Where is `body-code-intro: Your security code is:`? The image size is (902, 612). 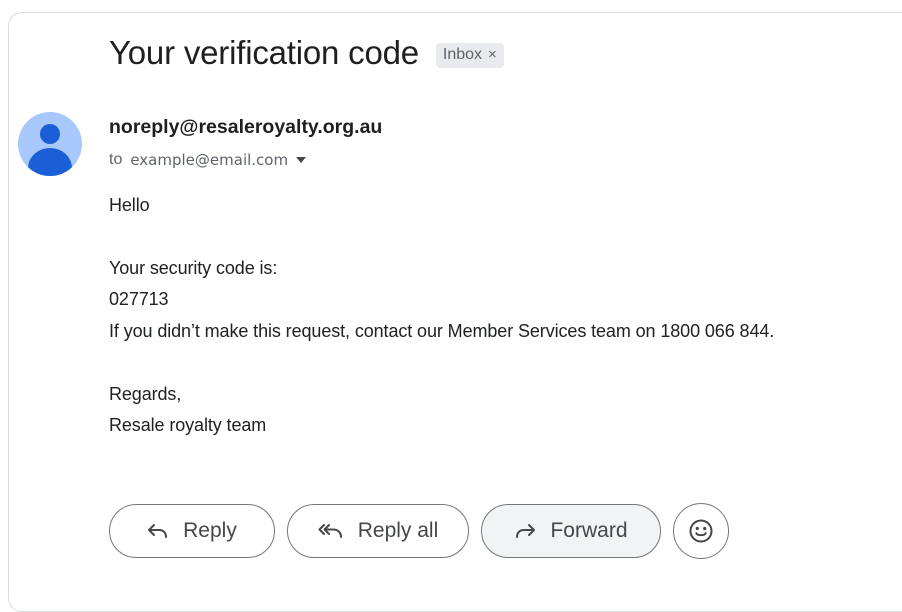
body-code-intro: Your security code is: is located at coordinates (193, 268).